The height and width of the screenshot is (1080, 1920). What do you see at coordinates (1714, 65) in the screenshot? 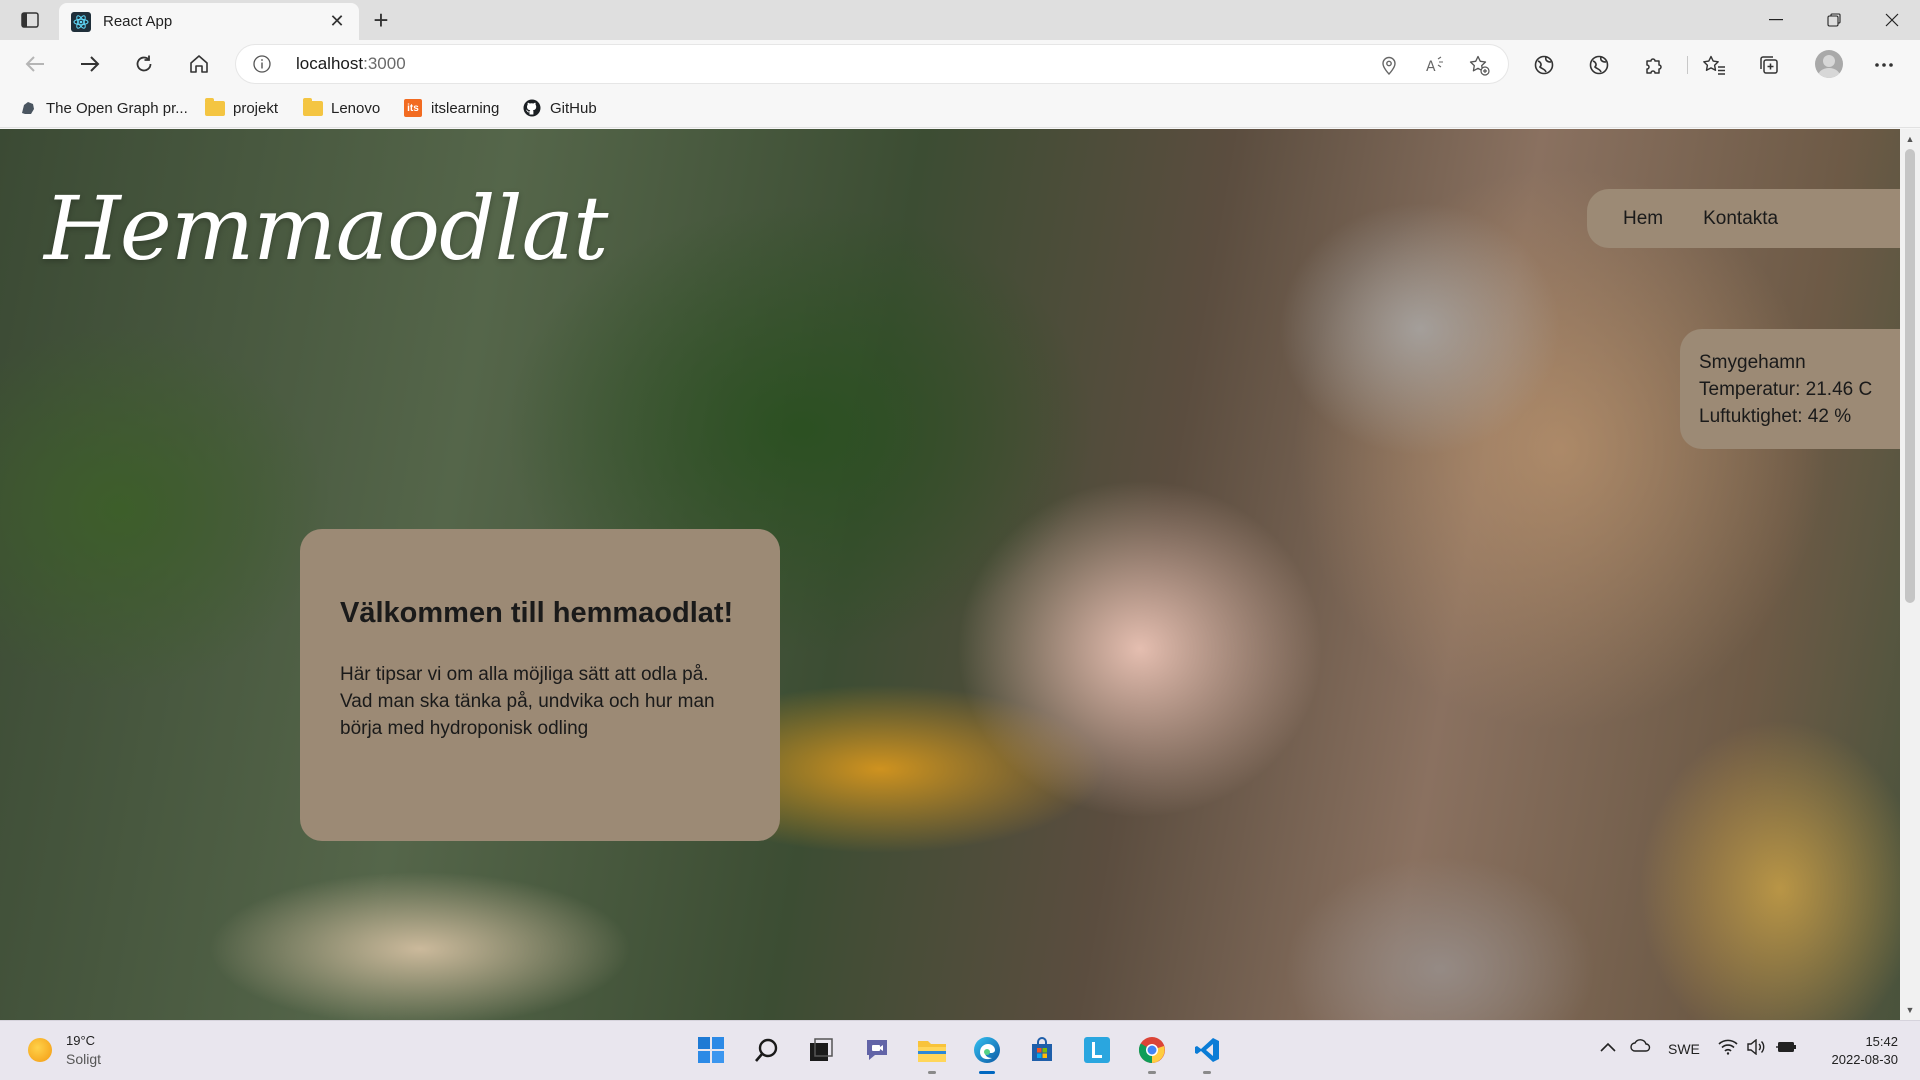
I see `favorites-icon` at bounding box center [1714, 65].